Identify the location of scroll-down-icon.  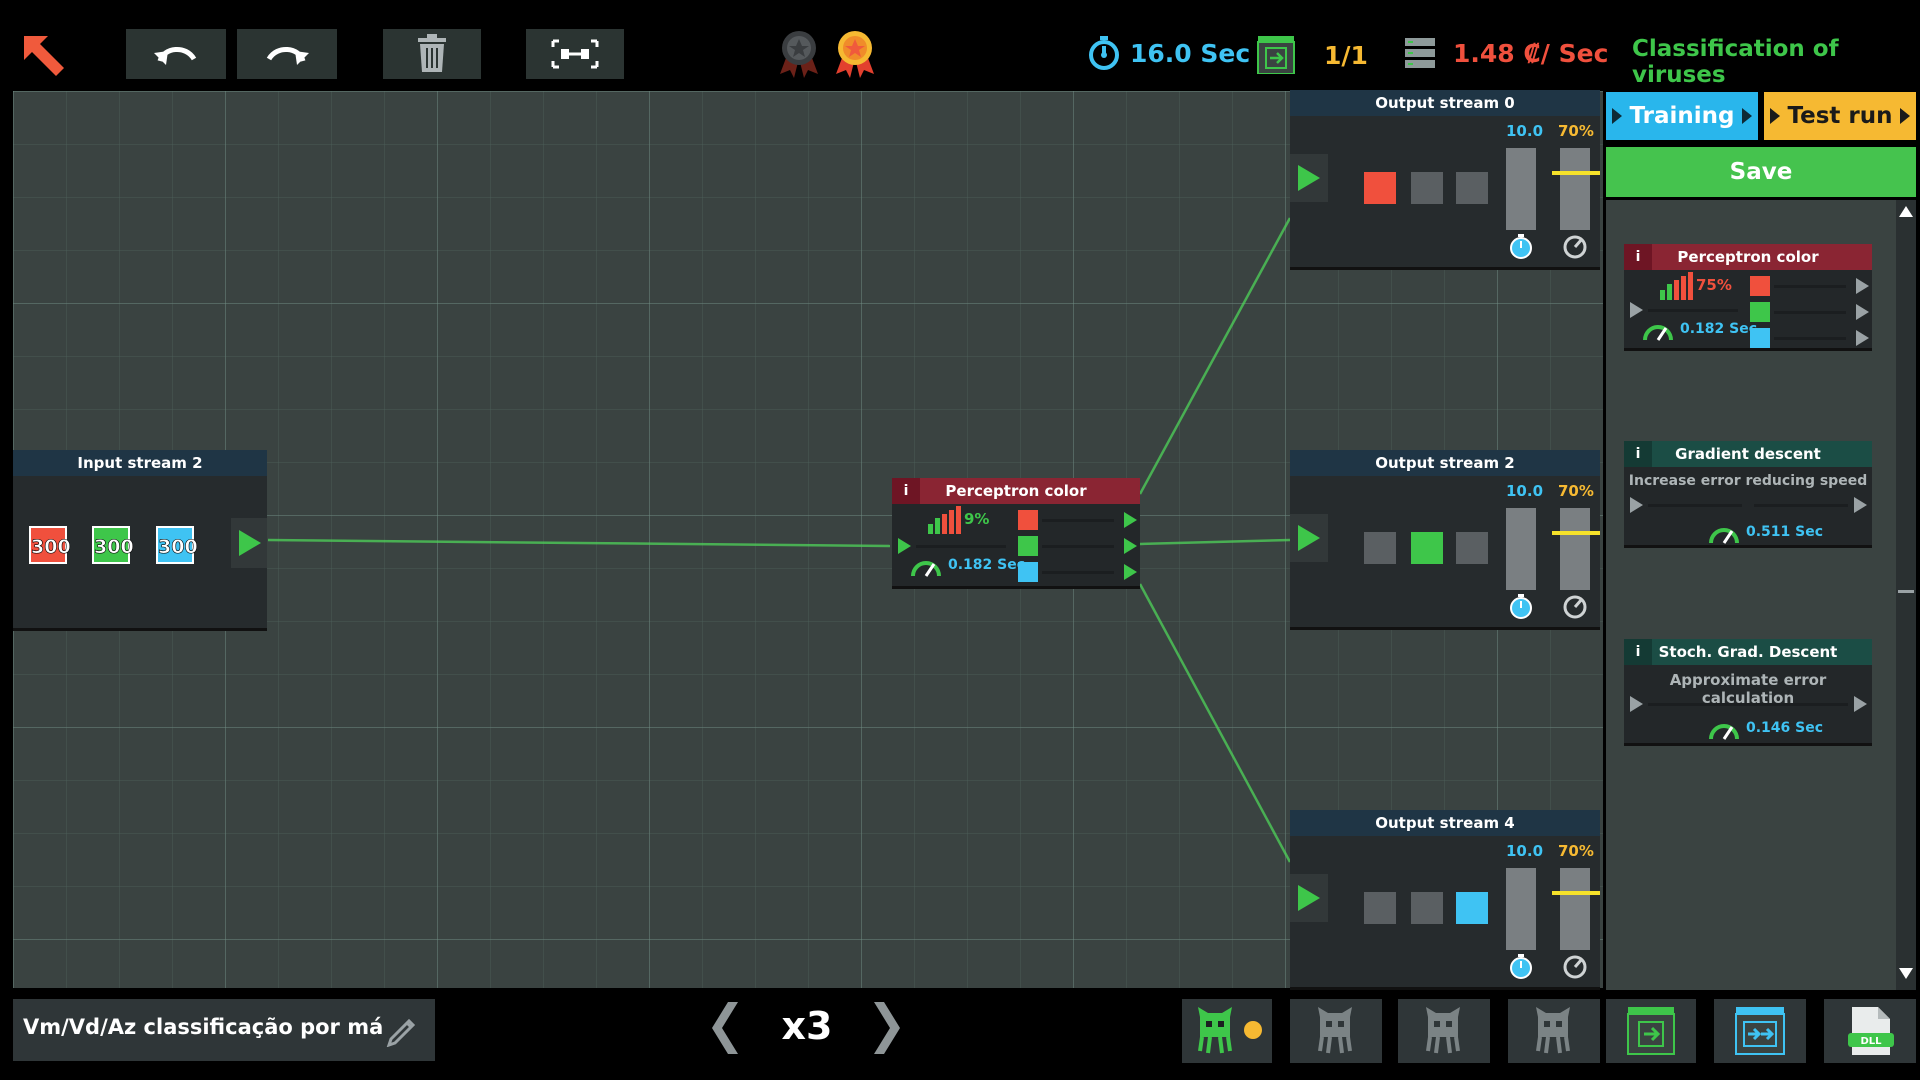
(1906, 973).